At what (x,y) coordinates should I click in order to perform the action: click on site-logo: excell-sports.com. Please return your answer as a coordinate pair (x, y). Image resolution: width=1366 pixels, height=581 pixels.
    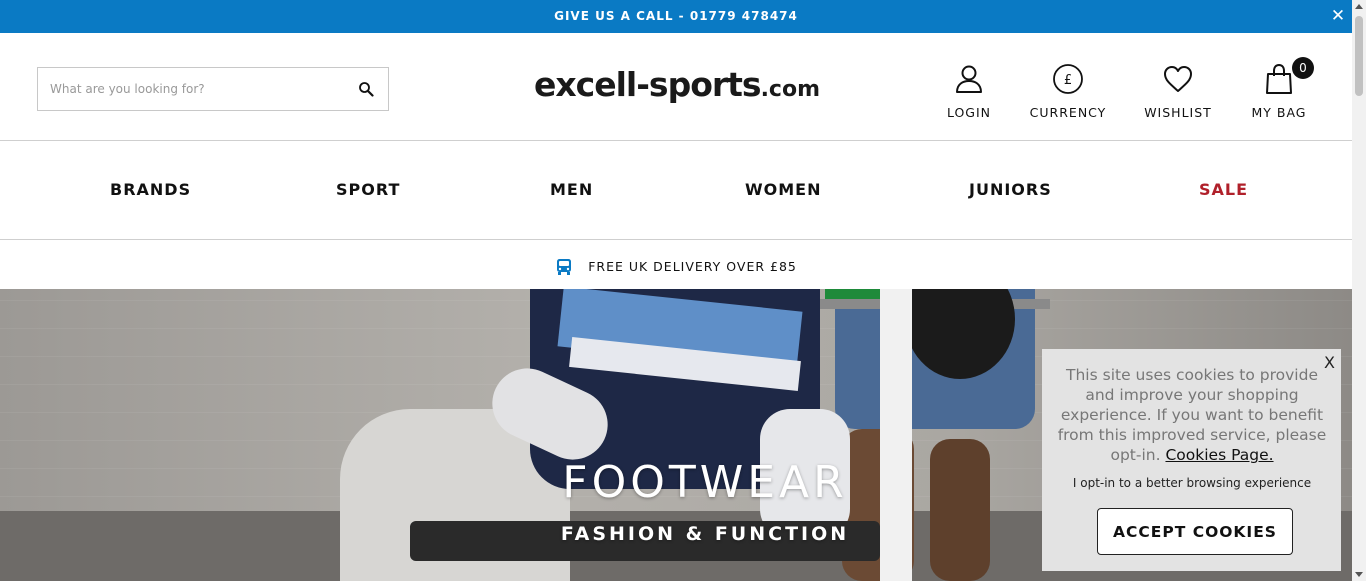
    Looking at the image, I should click on (679, 87).